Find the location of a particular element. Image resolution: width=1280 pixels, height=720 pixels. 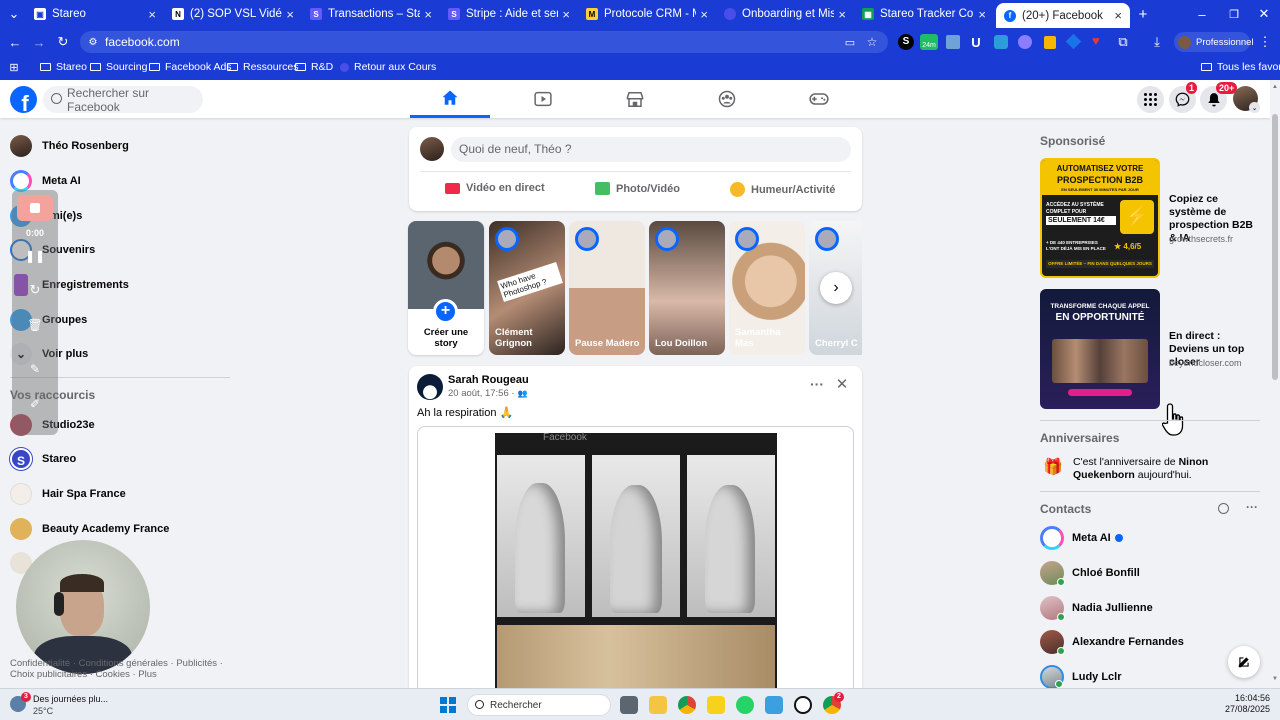

bookmark-star-icon: ☆ is located at coordinates (872, 42).